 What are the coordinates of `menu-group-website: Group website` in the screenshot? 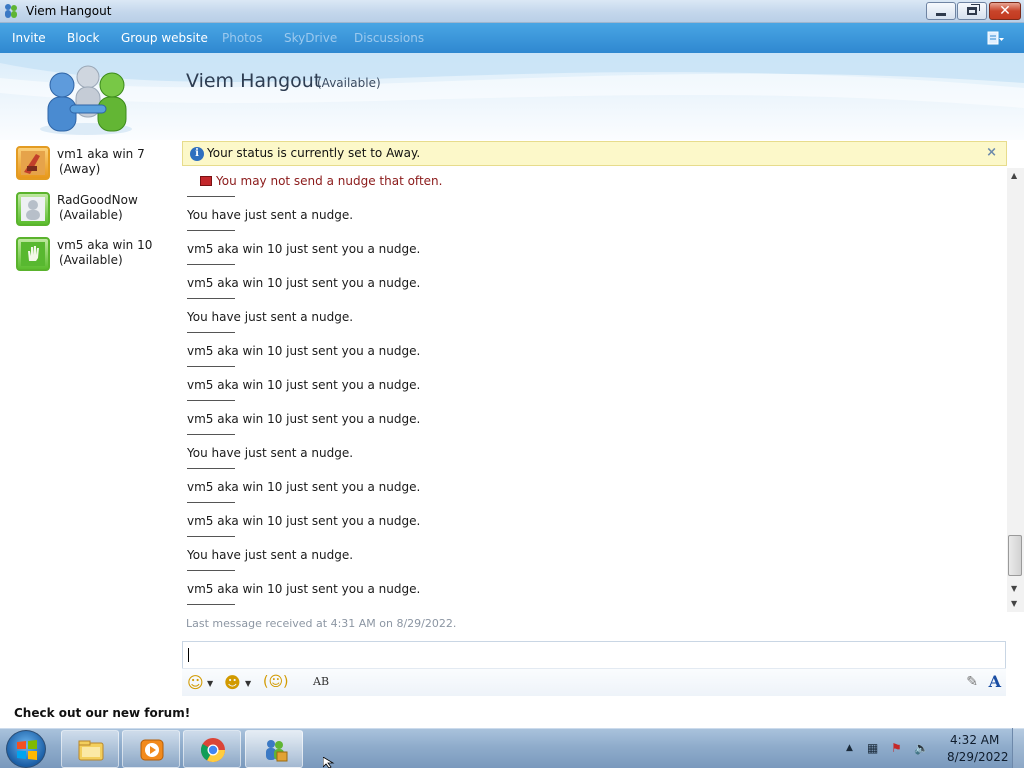 It's located at (164, 38).